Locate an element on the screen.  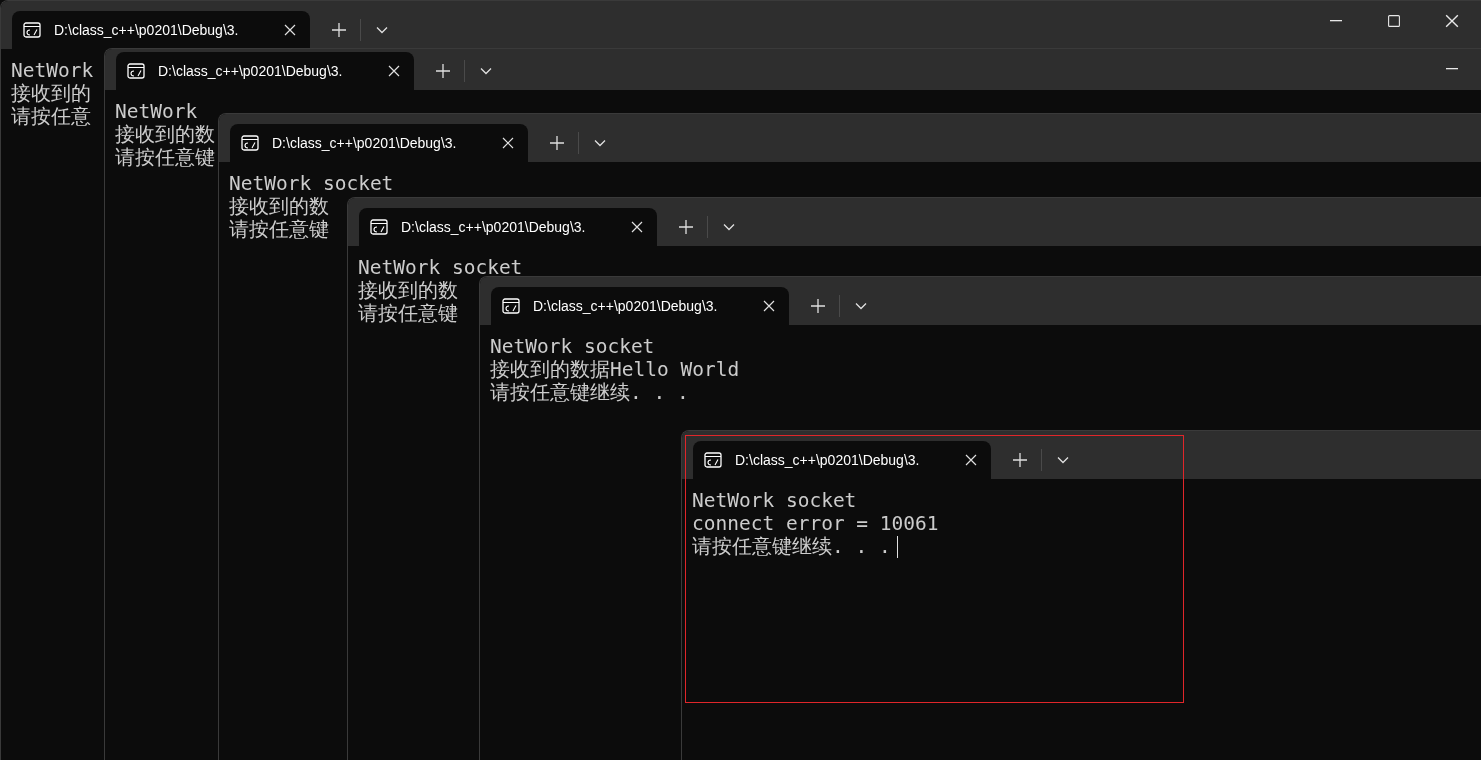
output-line: connect error = 10061 is located at coordinates (815, 523).